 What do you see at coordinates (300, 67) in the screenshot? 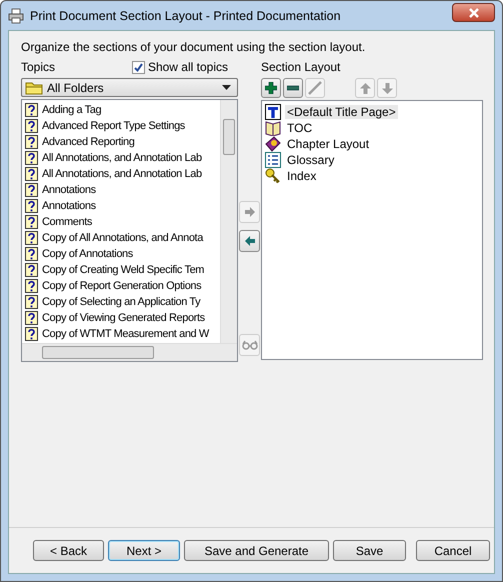
I see `section-layout-label: Section Layout` at bounding box center [300, 67].